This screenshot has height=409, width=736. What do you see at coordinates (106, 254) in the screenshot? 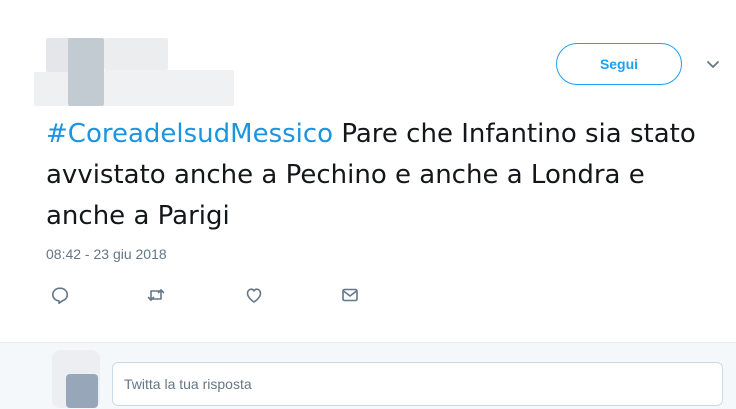
I see `tweet-timestamp: 08:42 - 23 giu 2018` at bounding box center [106, 254].